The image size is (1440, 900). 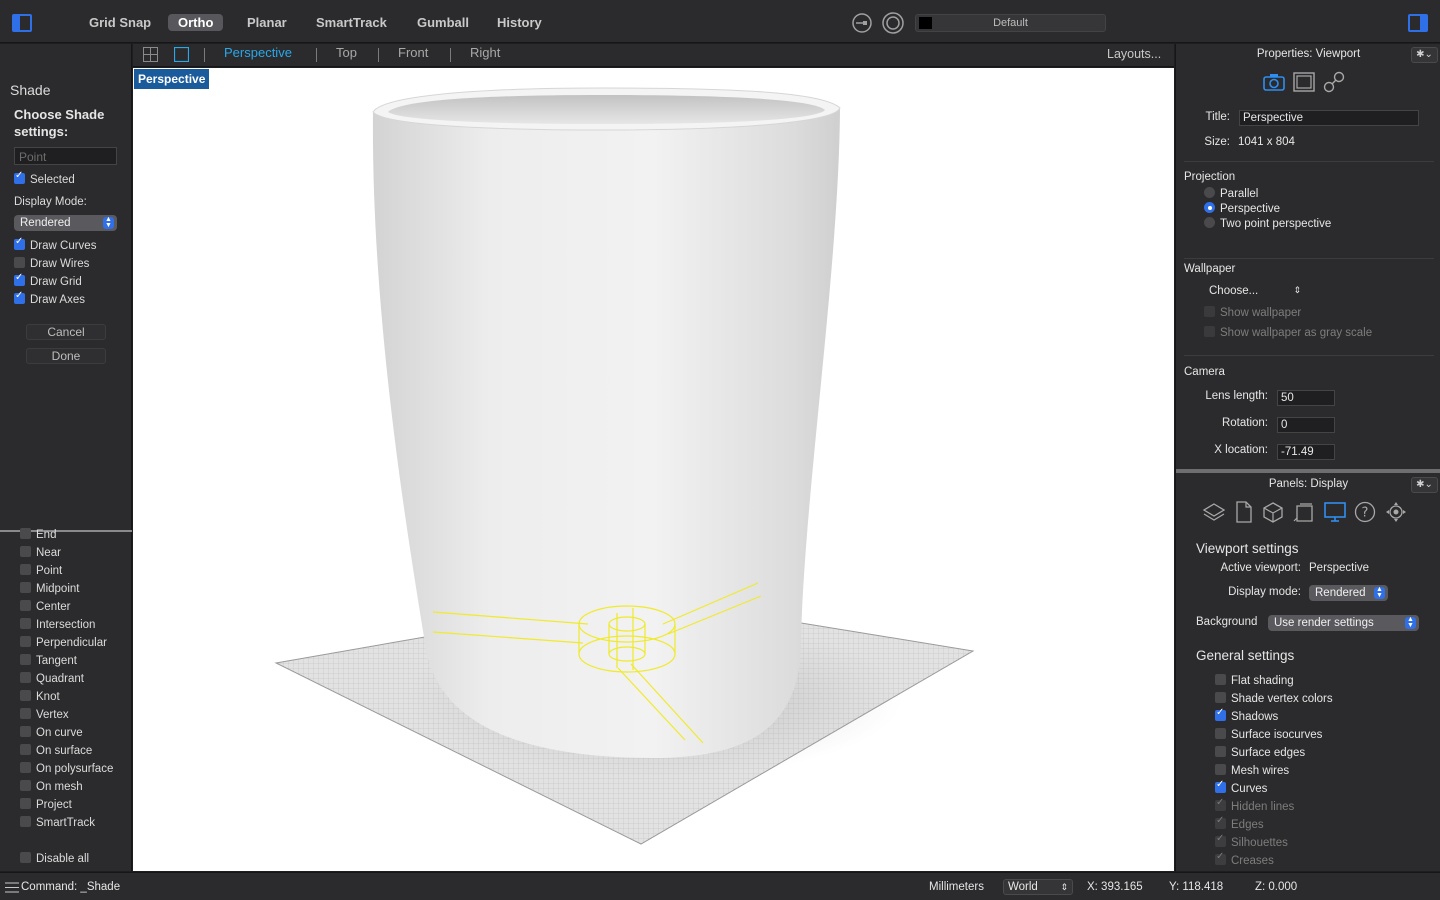 What do you see at coordinates (1304, 512) in the screenshot?
I see `layouts-panel-icon` at bounding box center [1304, 512].